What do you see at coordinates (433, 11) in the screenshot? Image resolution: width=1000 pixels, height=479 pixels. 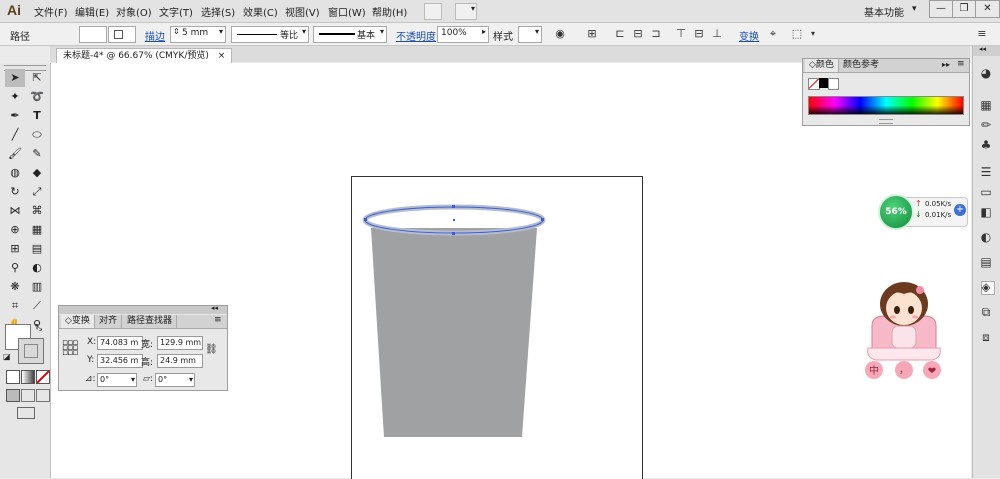 I see `bridge-button` at bounding box center [433, 11].